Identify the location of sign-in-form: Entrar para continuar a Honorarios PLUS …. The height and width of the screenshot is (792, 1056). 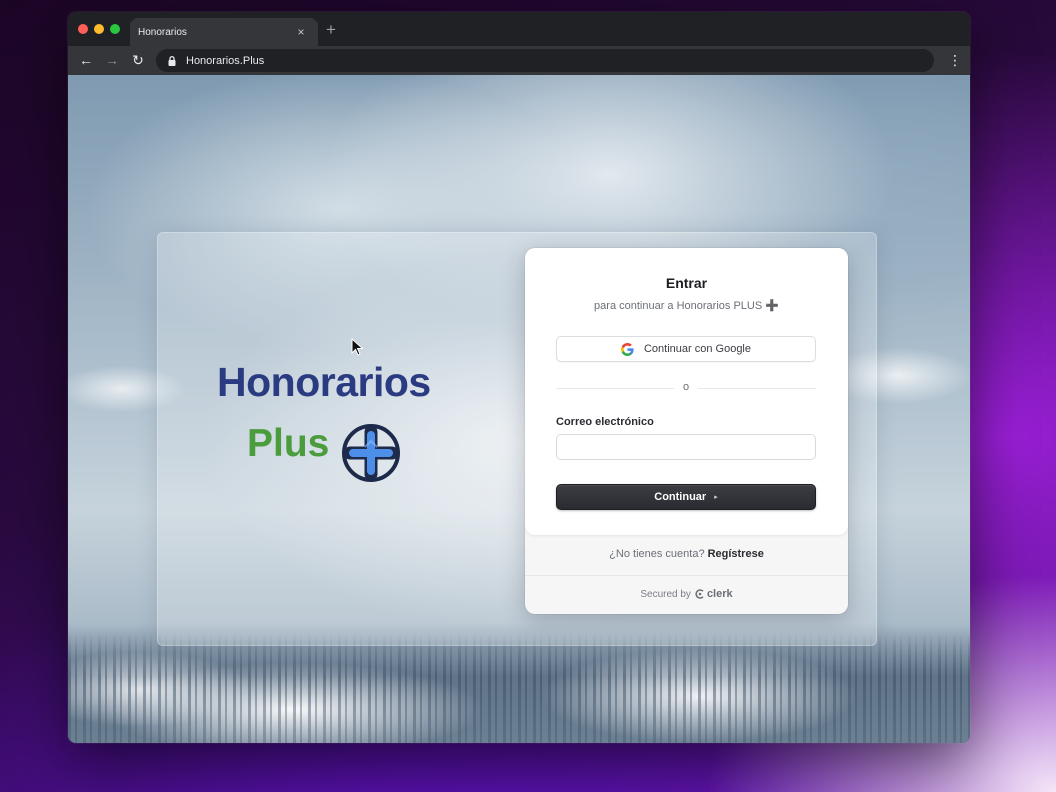
(686, 391).